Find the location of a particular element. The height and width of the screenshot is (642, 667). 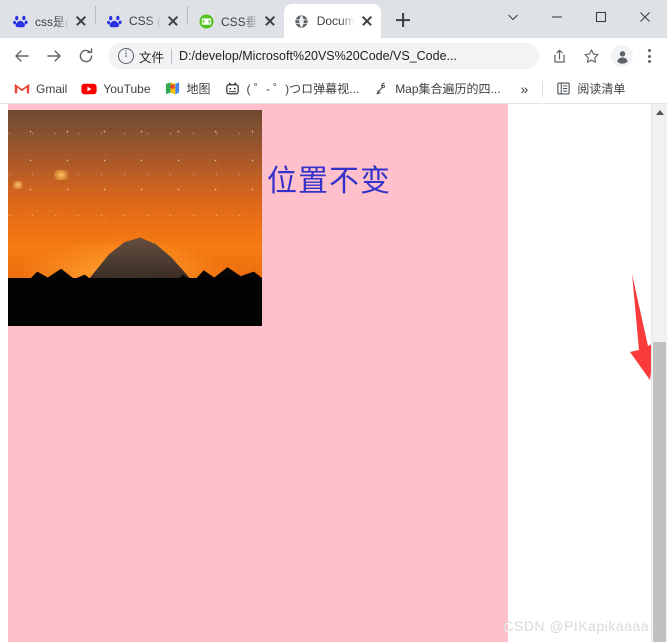

omnibox-scheme-label: 文件 is located at coordinates (152, 57).